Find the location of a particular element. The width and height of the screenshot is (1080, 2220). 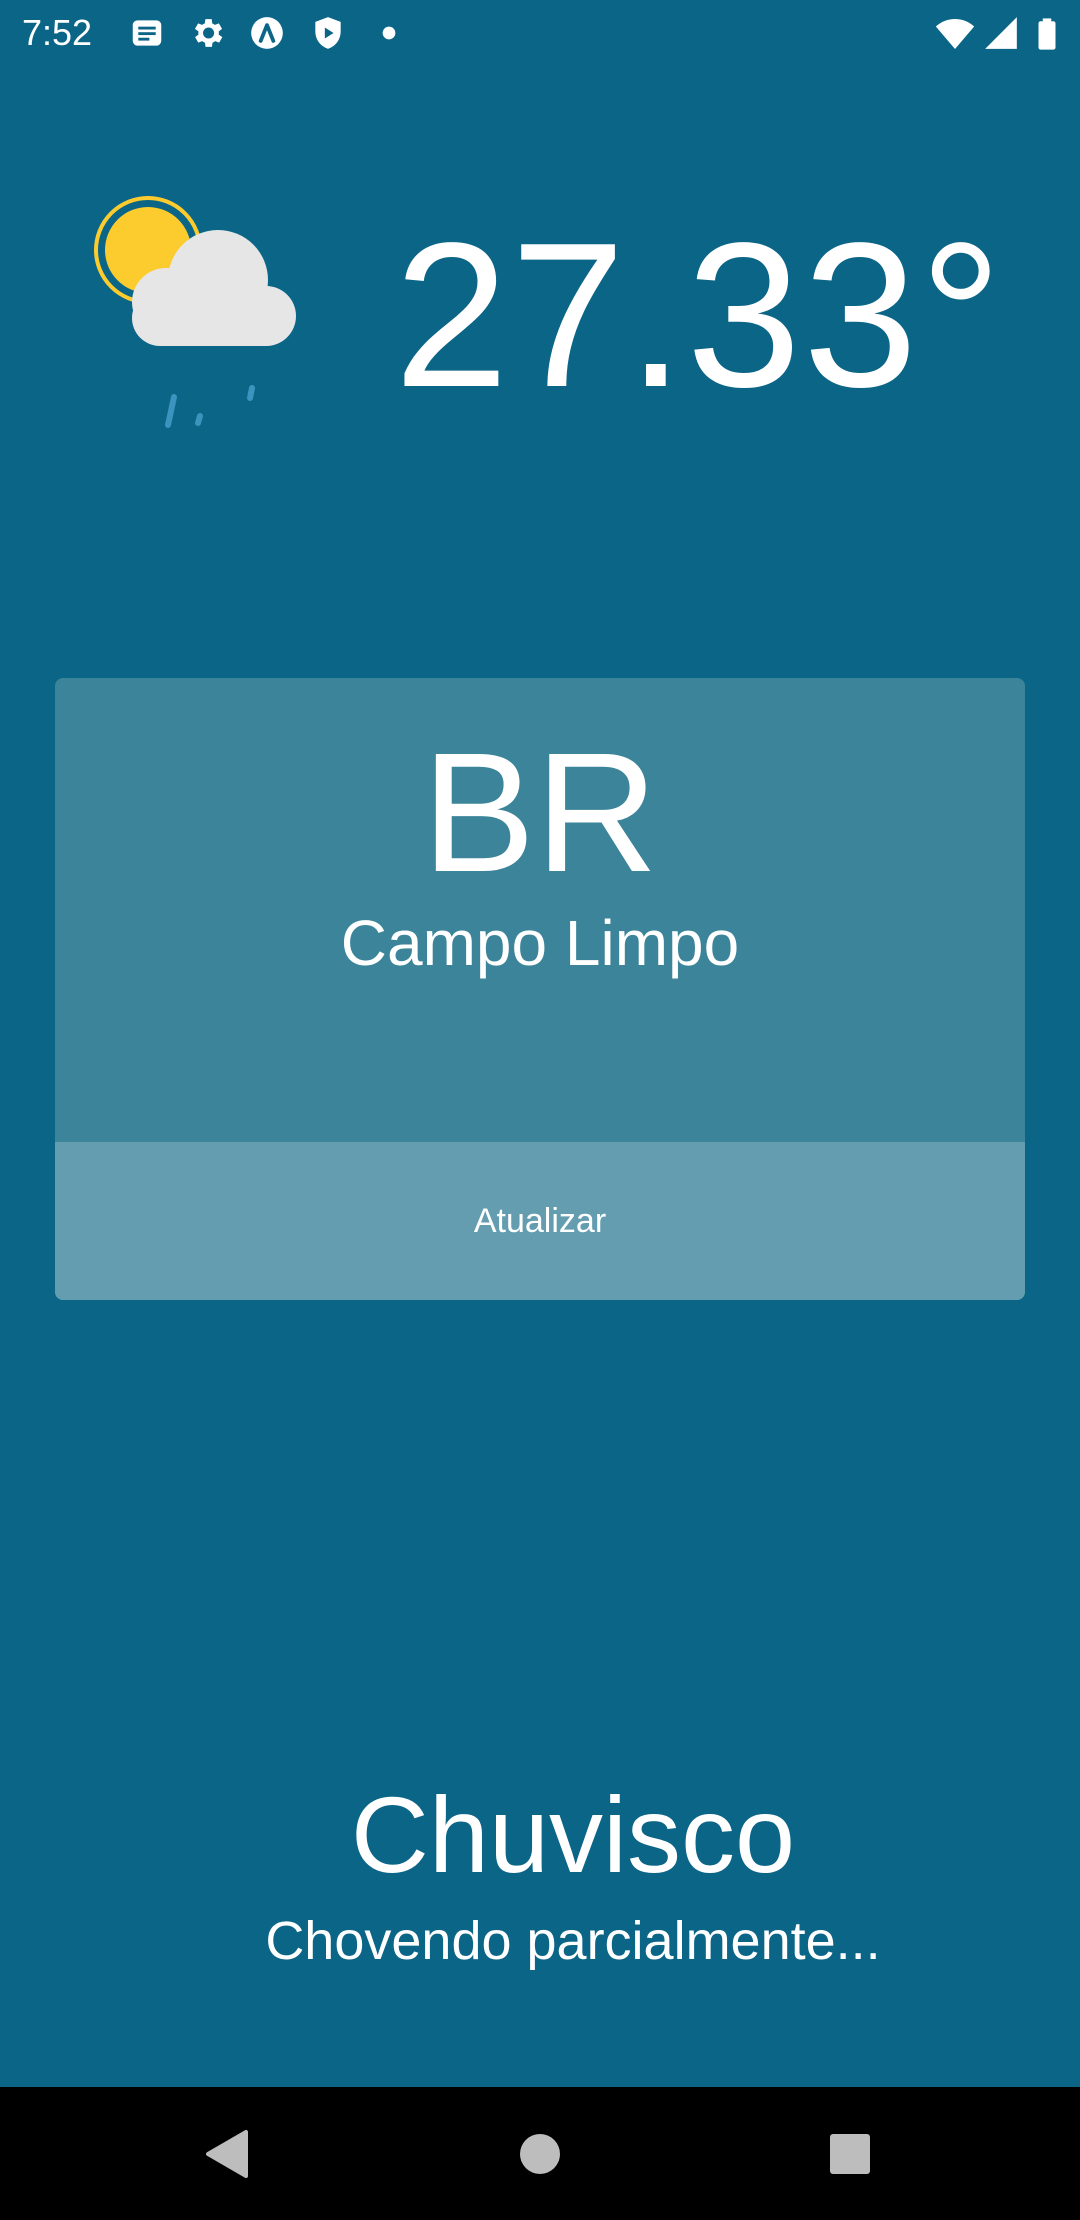

navigation-bar is located at coordinates (540, 2153).